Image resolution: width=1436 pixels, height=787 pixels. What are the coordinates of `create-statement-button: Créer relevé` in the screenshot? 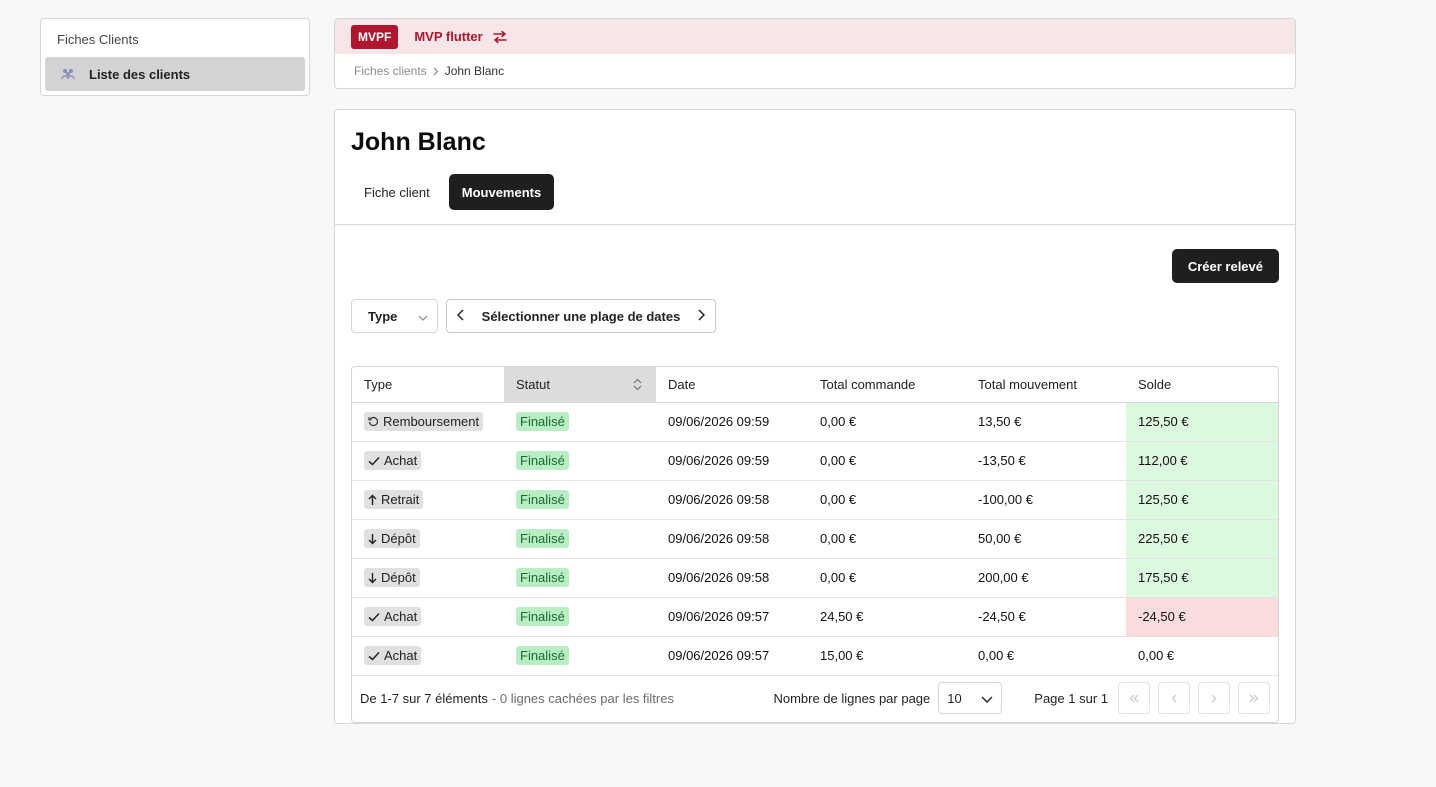 It's located at (1225, 266).